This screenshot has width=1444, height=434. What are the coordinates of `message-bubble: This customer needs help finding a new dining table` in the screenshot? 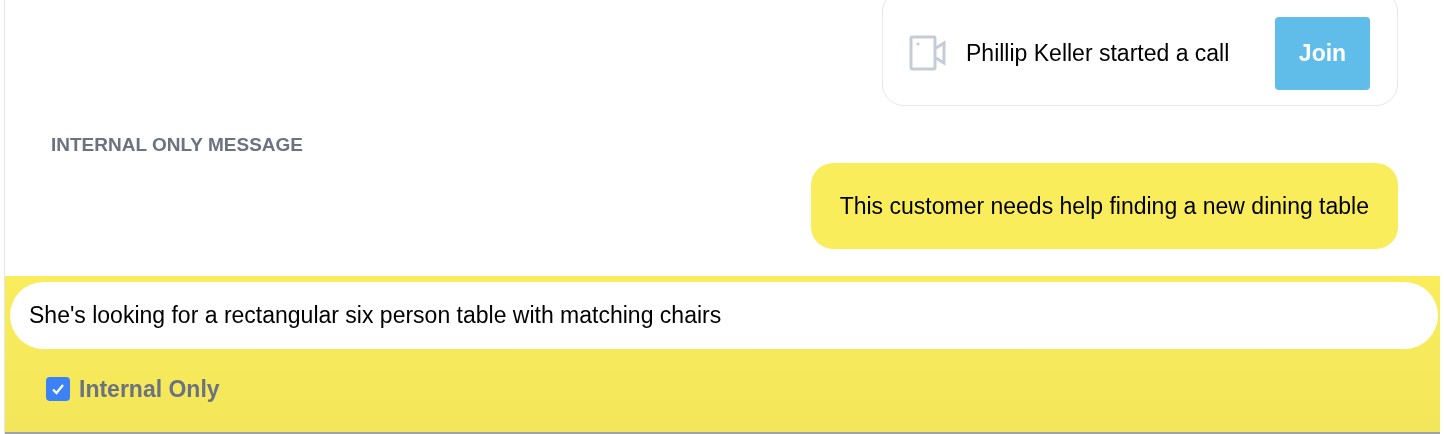 It's located at (1104, 206).